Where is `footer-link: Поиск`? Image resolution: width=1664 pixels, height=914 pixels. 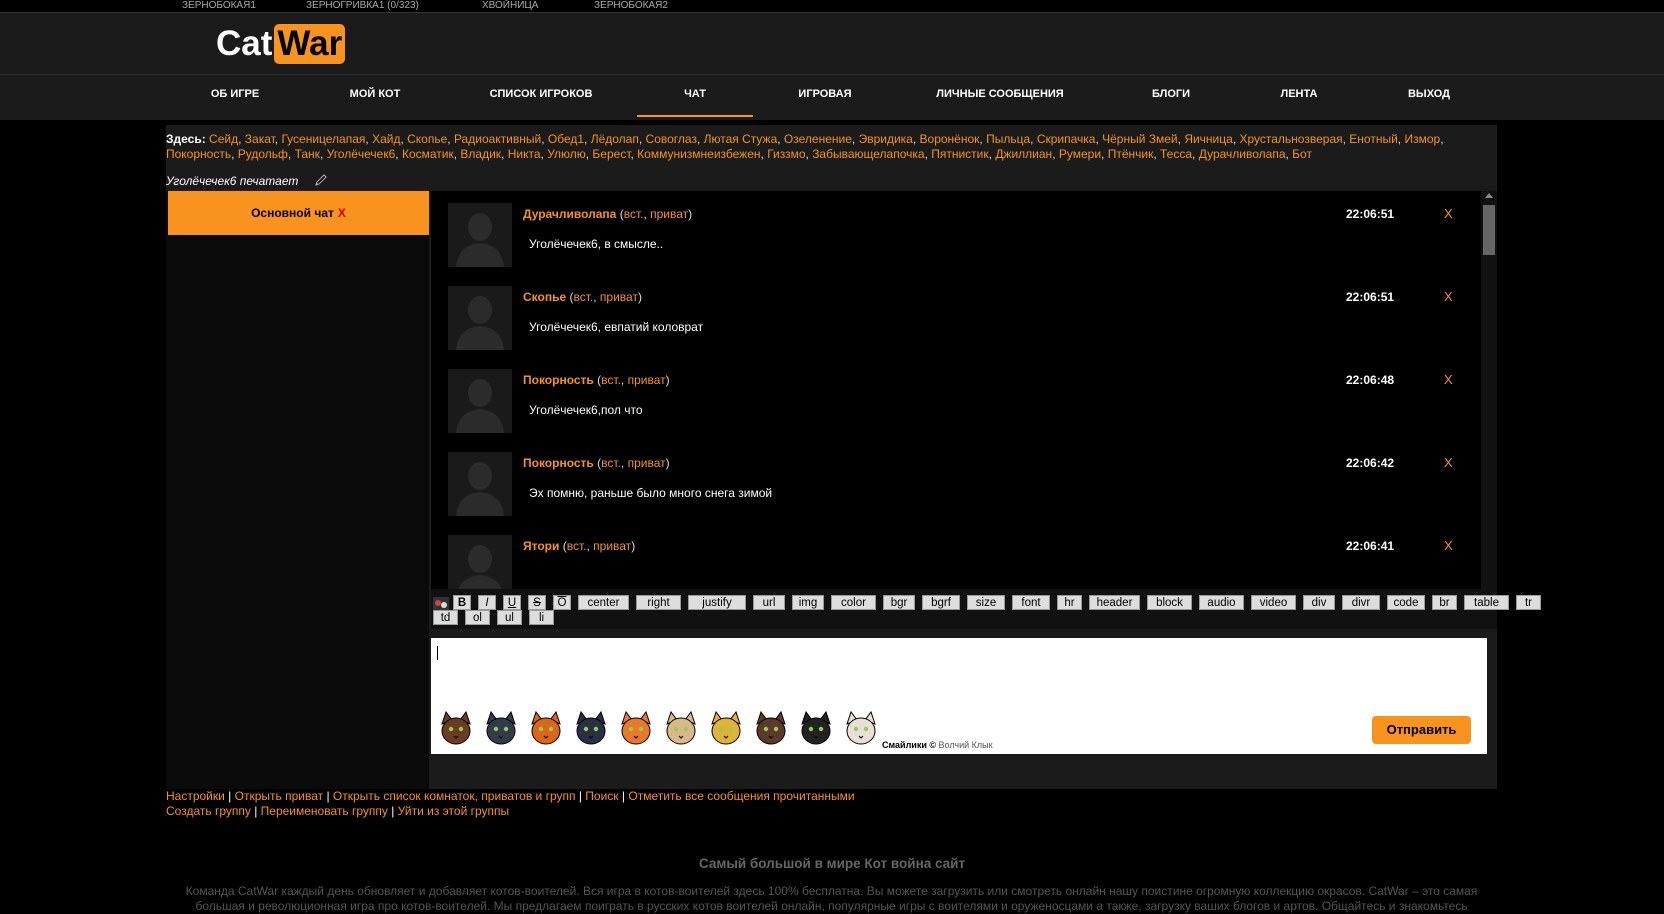
footer-link: Поиск is located at coordinates (601, 796).